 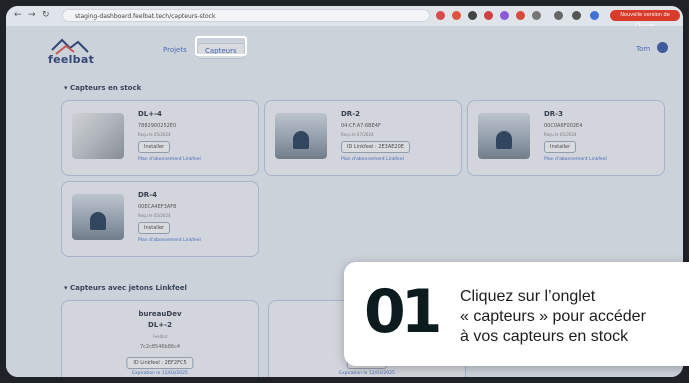 What do you see at coordinates (98, 136) in the screenshot?
I see `sensor-plug-image` at bounding box center [98, 136].